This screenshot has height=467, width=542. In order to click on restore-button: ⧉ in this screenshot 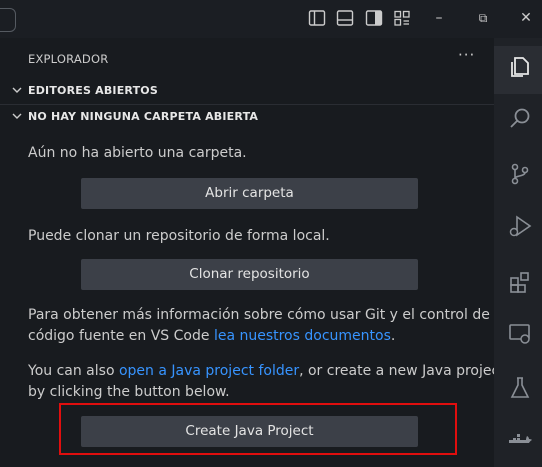, I will do `click(483, 18)`.